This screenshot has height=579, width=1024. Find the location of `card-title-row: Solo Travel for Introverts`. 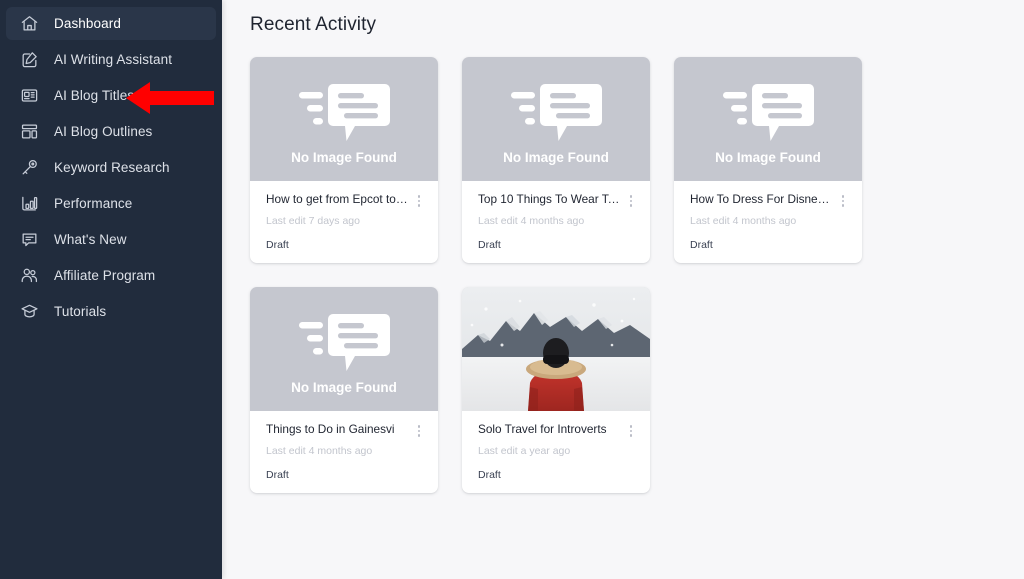

card-title-row: Solo Travel for Introverts is located at coordinates (558, 430).